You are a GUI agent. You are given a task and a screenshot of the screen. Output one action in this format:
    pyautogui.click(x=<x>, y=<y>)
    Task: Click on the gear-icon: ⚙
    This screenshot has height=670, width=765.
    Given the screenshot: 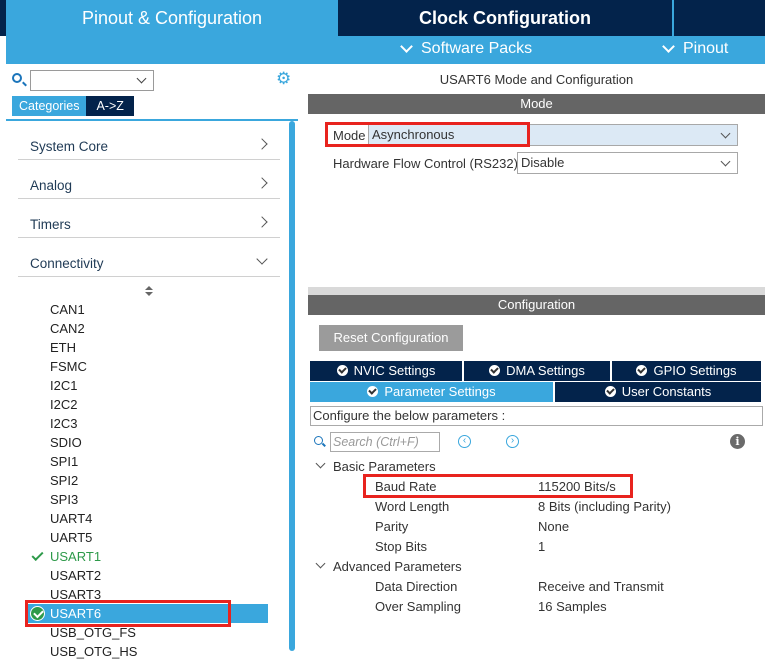 What is the action you would take?
    pyautogui.click(x=284, y=78)
    